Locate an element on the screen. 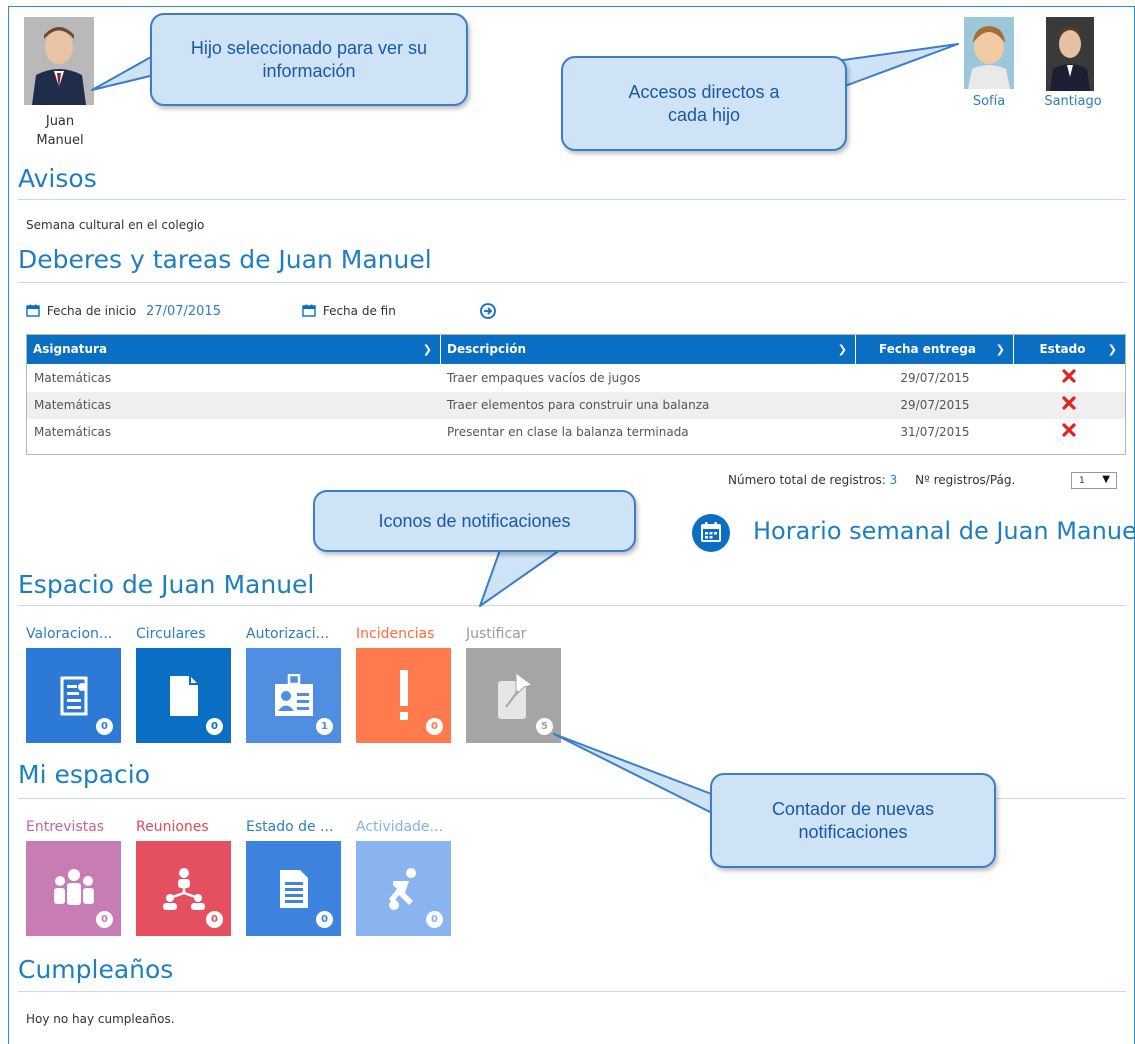 This screenshot has width=1135, height=1044. end-date-label: Fecha de fin is located at coordinates (359, 311).